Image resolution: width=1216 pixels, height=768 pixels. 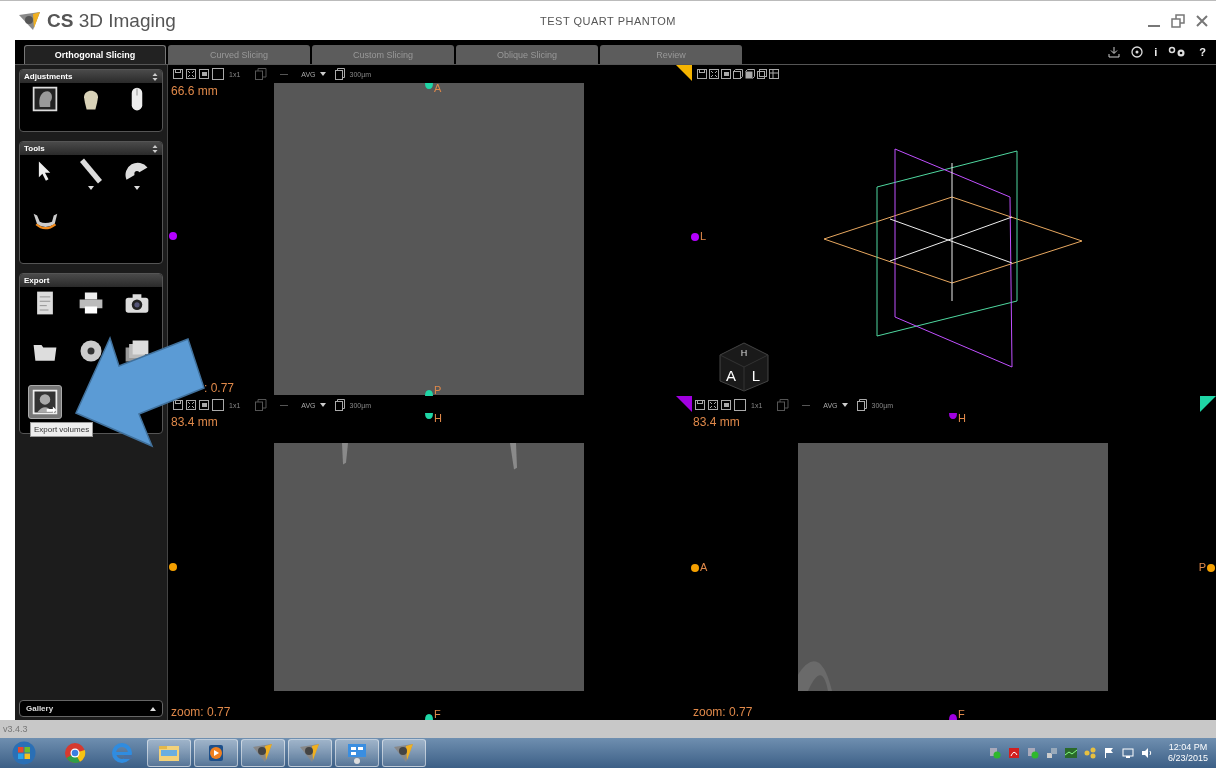 What do you see at coordinates (756, 375) in the screenshot?
I see `cube-label: L` at bounding box center [756, 375].